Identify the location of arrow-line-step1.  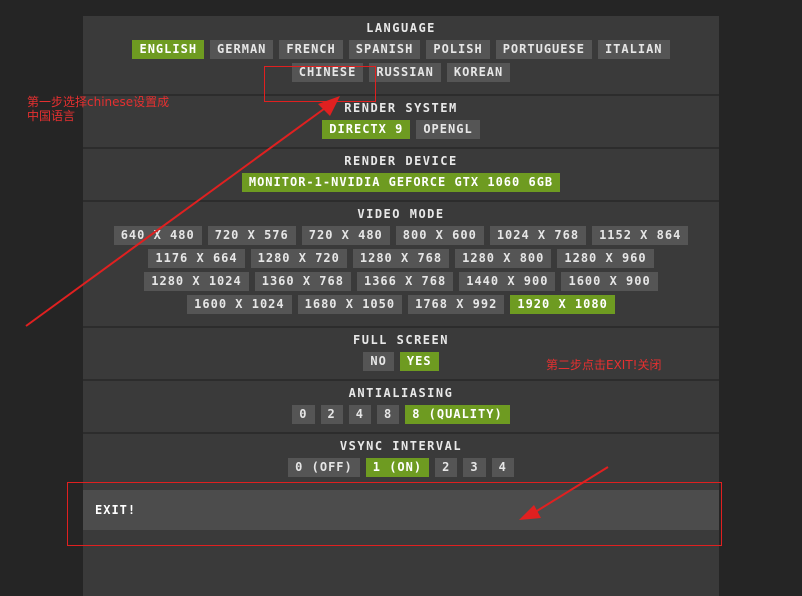
(177, 216).